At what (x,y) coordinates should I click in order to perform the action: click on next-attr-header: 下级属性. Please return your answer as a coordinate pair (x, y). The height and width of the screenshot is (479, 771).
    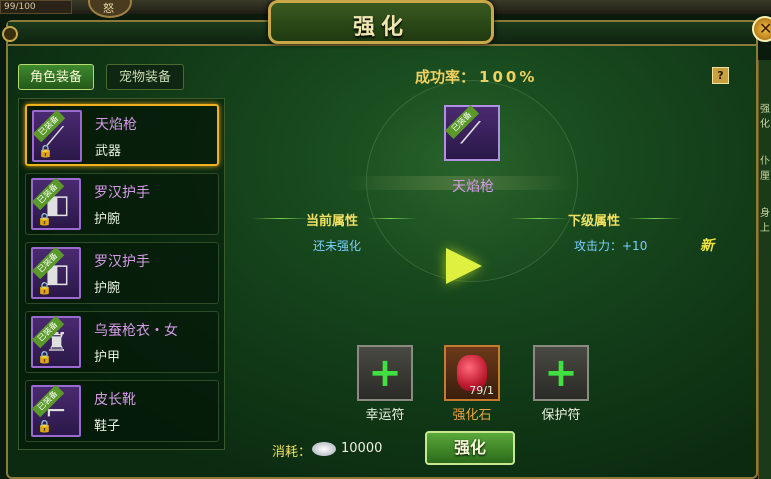
    Looking at the image, I should click on (594, 221).